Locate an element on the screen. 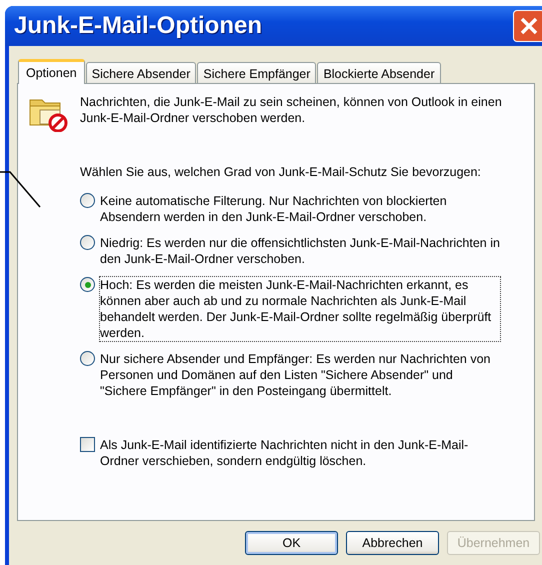  window-title: Junk-E-Mail-Optionen is located at coordinates (138, 26).